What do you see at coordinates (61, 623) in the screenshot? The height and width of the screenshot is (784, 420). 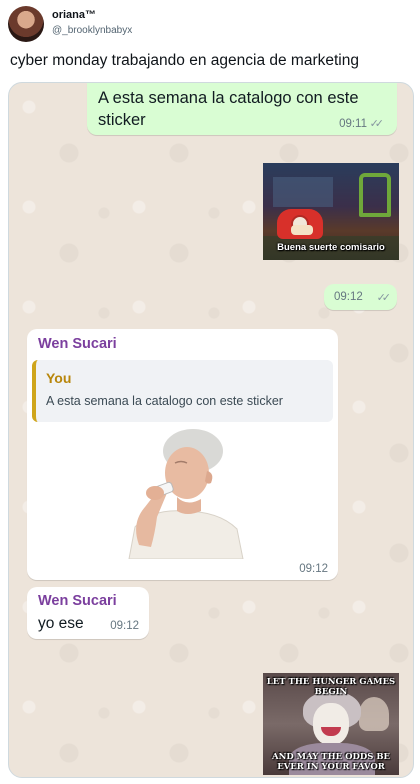 I see `message-text: yo ese` at bounding box center [61, 623].